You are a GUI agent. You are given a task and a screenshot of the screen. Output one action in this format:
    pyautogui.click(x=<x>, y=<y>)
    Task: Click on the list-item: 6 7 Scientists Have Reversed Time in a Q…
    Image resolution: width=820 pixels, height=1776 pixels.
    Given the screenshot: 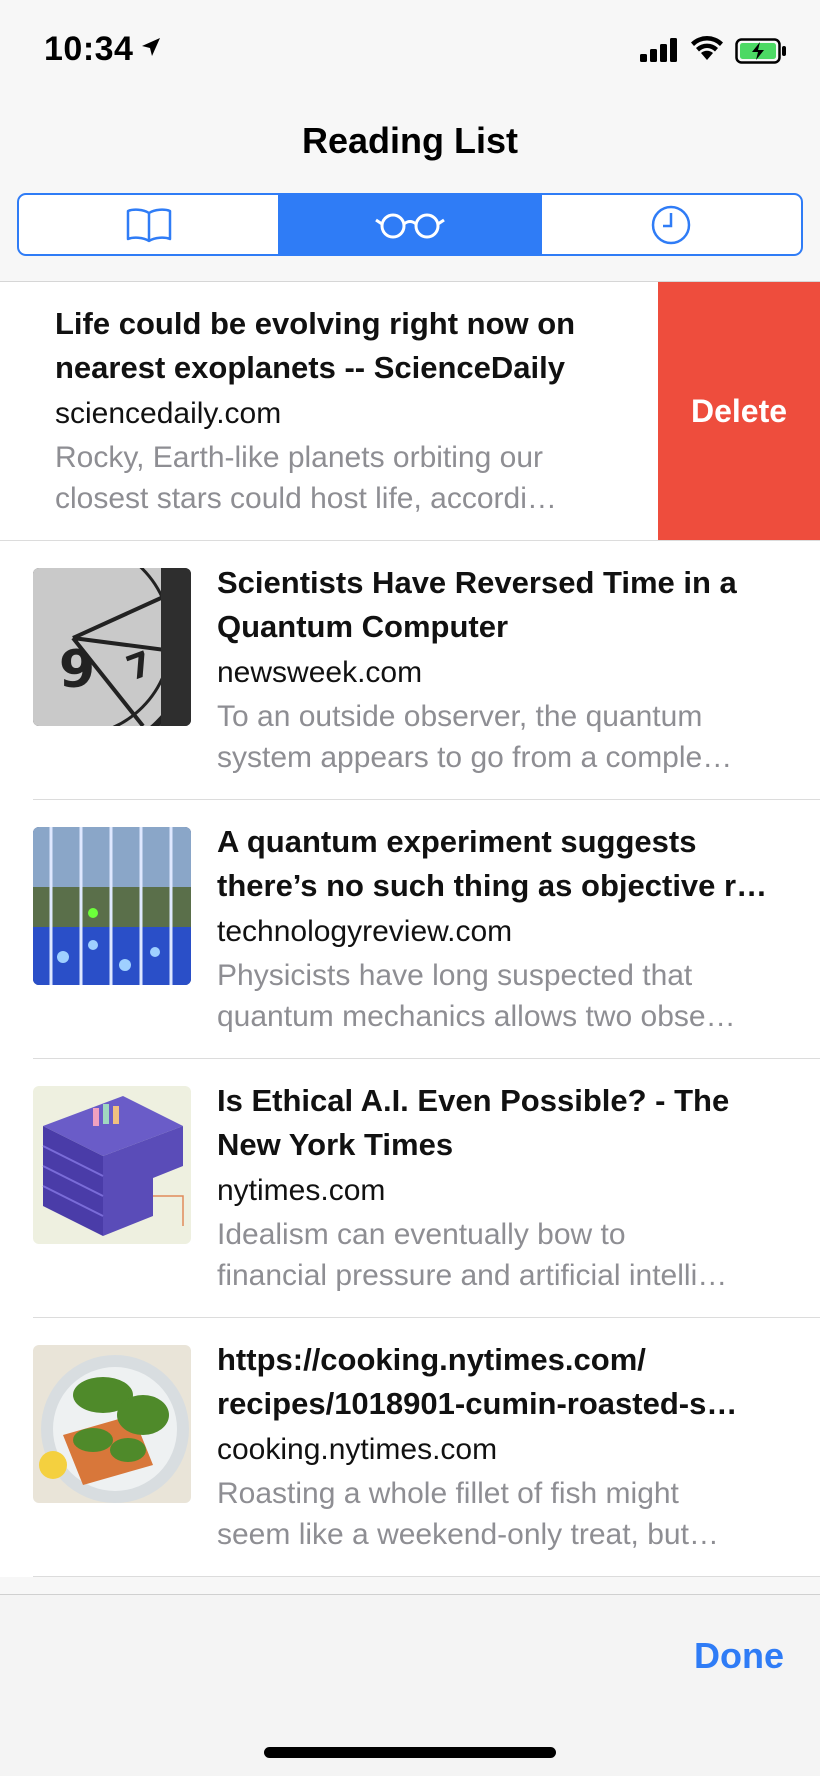 What is the action you would take?
    pyautogui.click(x=410, y=670)
    